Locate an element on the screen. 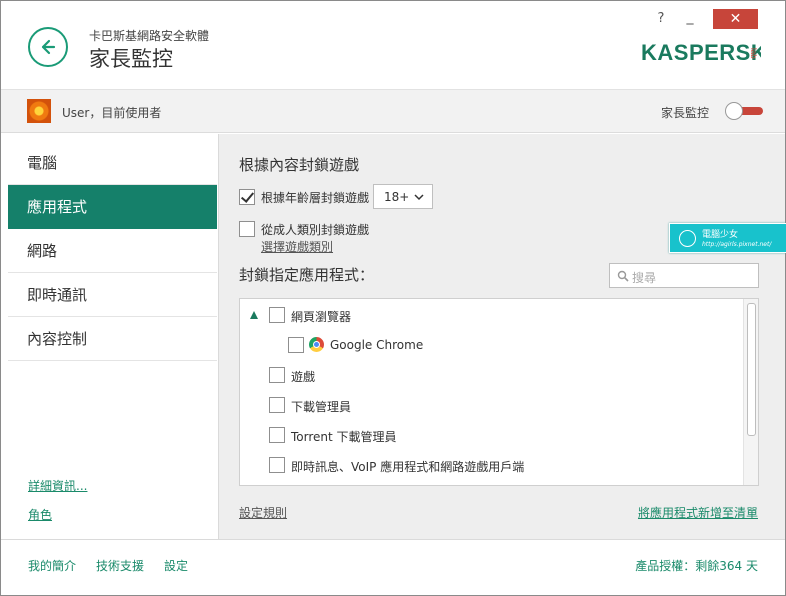 The width and height of the screenshot is (786, 596). add-app-link: 將應用程式新增至清單 is located at coordinates (698, 512).